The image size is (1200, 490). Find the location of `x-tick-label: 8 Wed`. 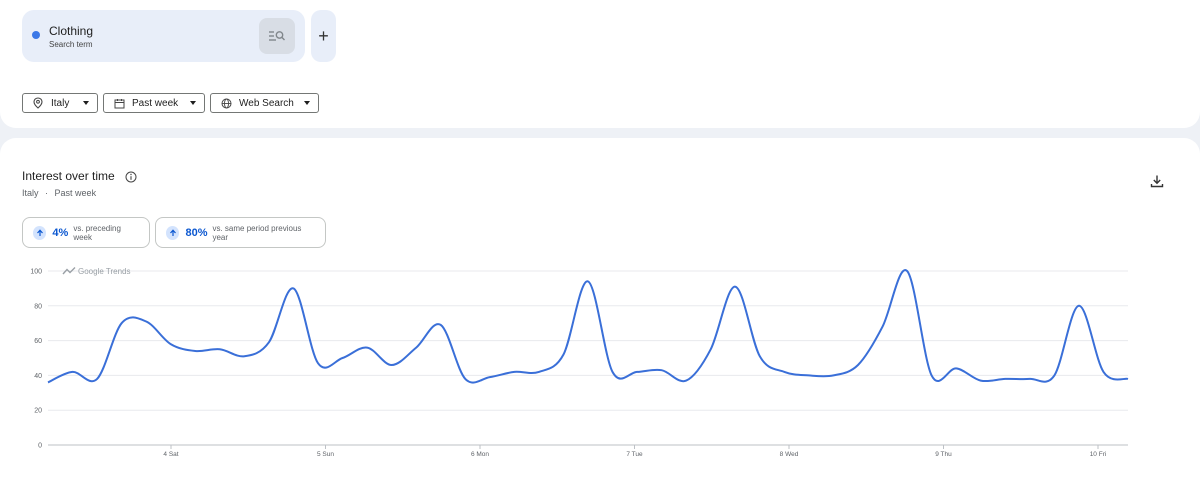

x-tick-label: 8 Wed is located at coordinates (789, 454).